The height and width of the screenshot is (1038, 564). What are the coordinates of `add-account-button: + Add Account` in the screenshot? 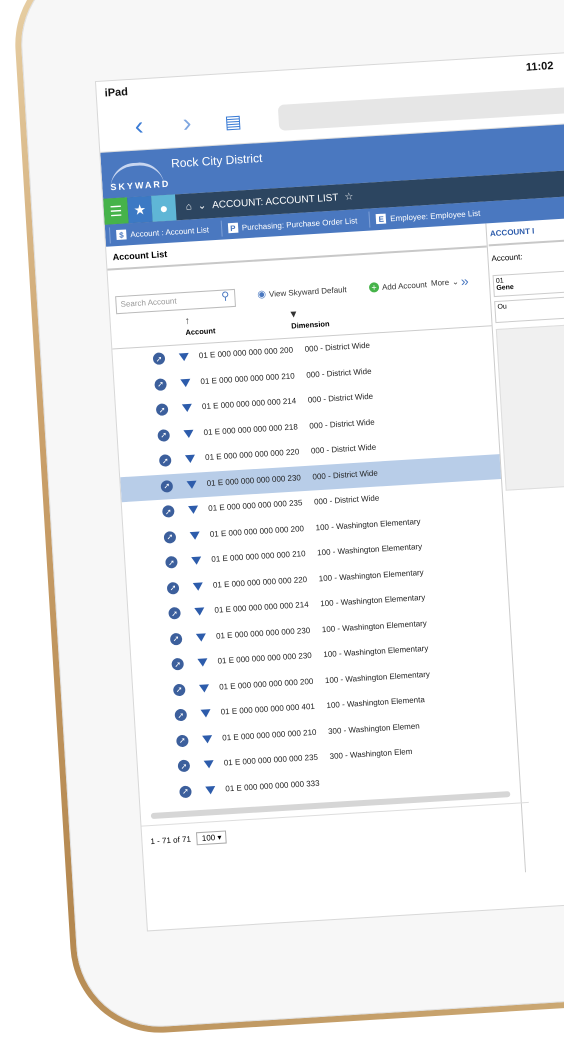 It's located at (398, 286).